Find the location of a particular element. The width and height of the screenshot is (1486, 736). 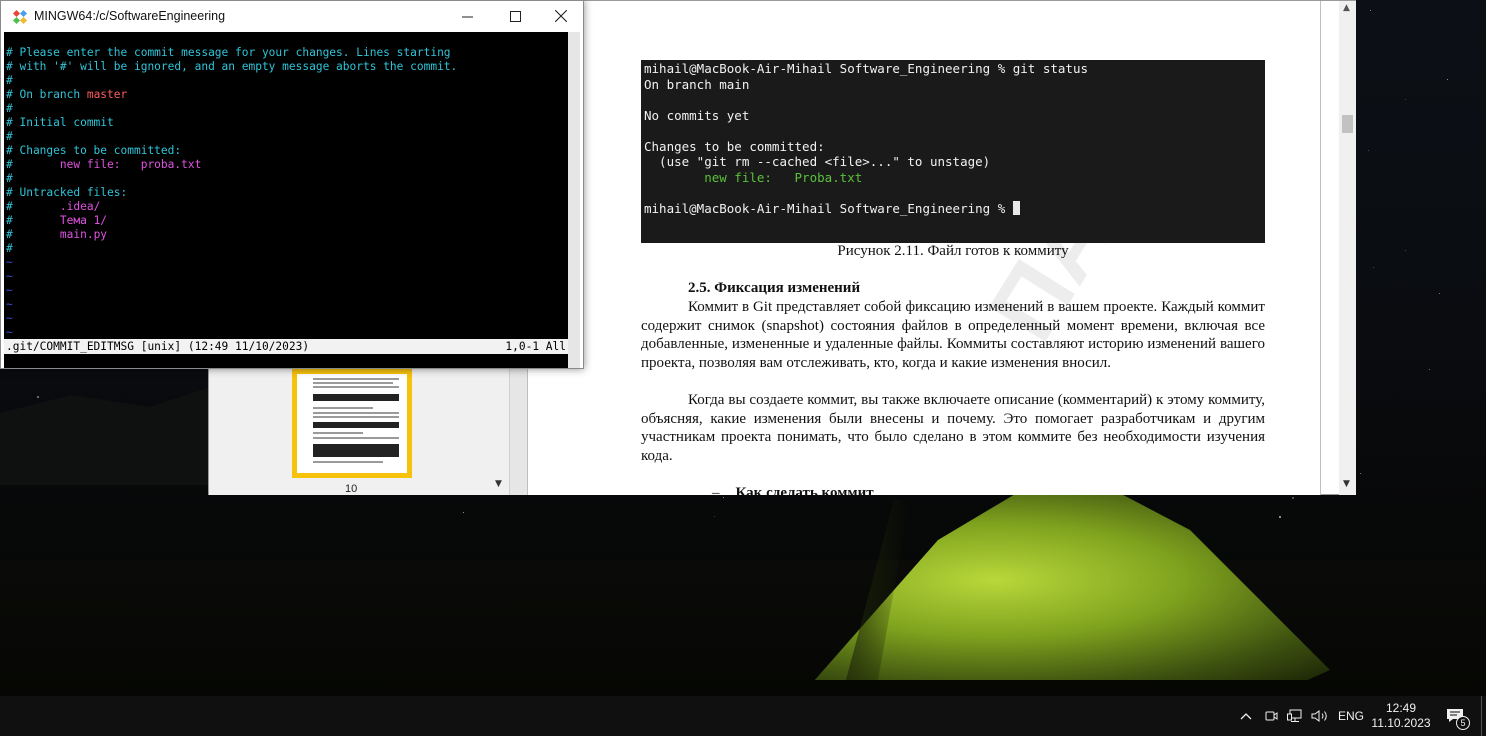

clock-time: 12:49 is located at coordinates (1401, 708).